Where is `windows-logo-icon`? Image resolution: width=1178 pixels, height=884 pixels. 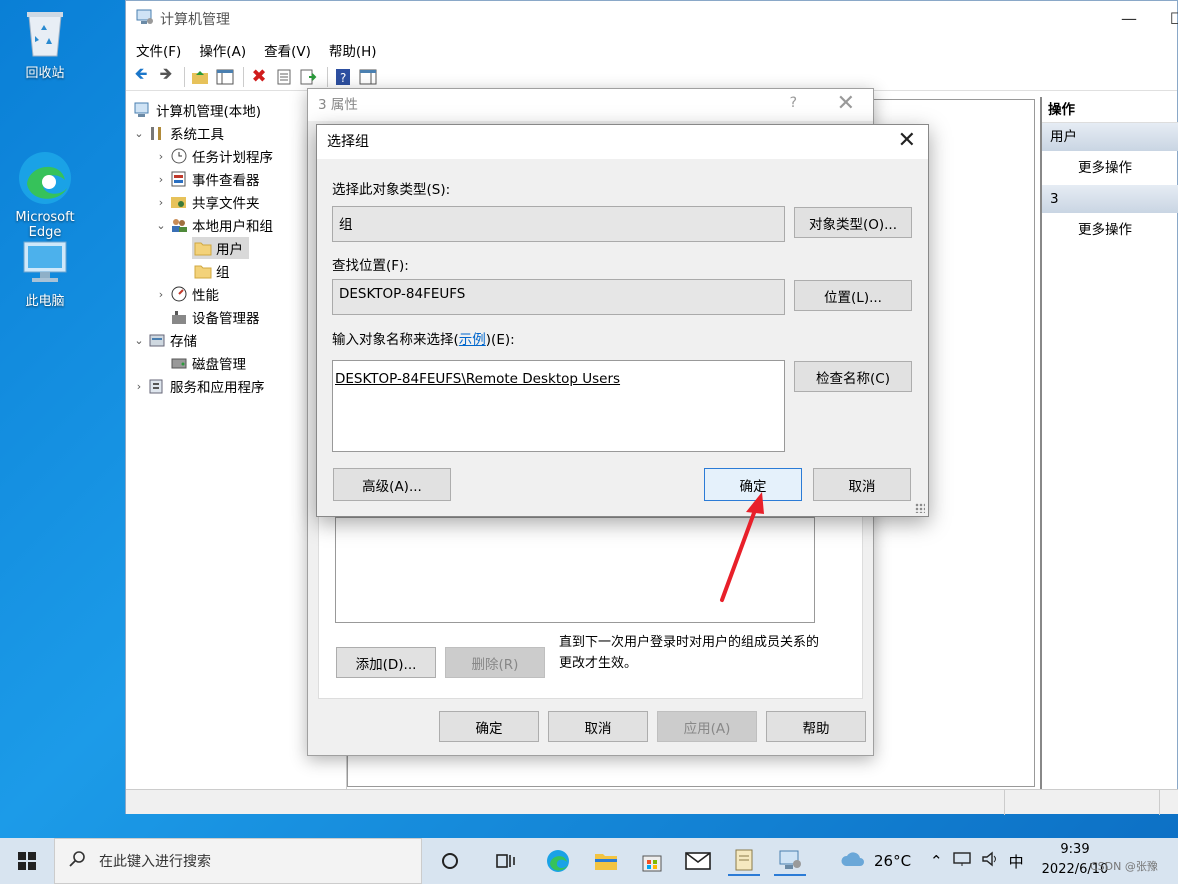 windows-logo-icon is located at coordinates (27, 861).